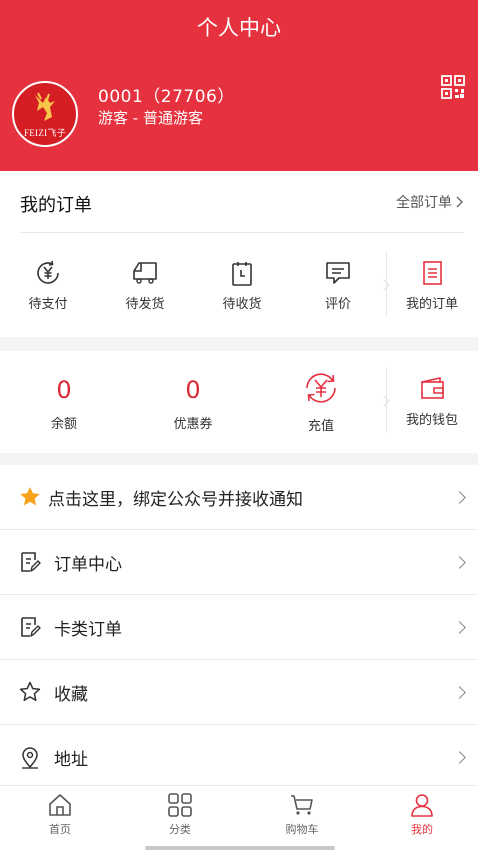  Describe the element at coordinates (422, 829) in the screenshot. I see `tab-mine-label: 我的` at that location.